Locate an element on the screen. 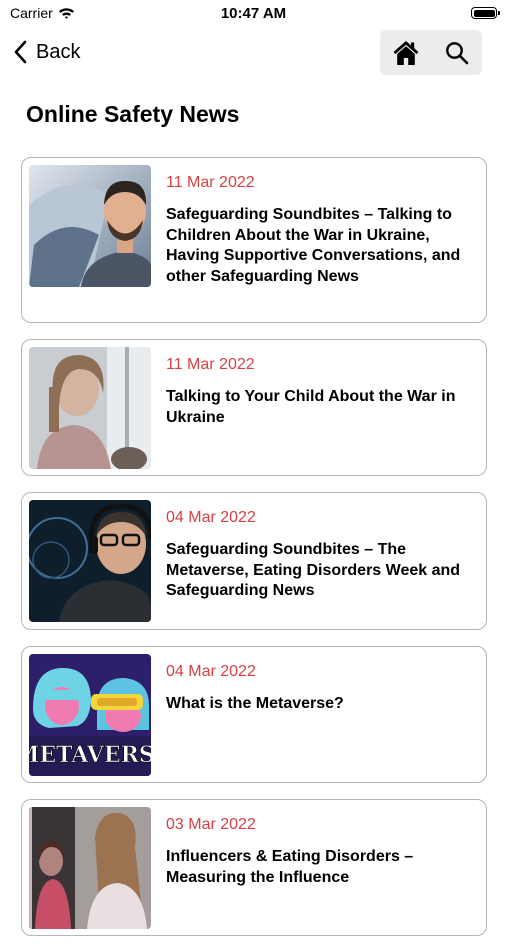 This screenshot has width=507, height=952. metaverse-illustration-image: METAVERSE is located at coordinates (90, 715).